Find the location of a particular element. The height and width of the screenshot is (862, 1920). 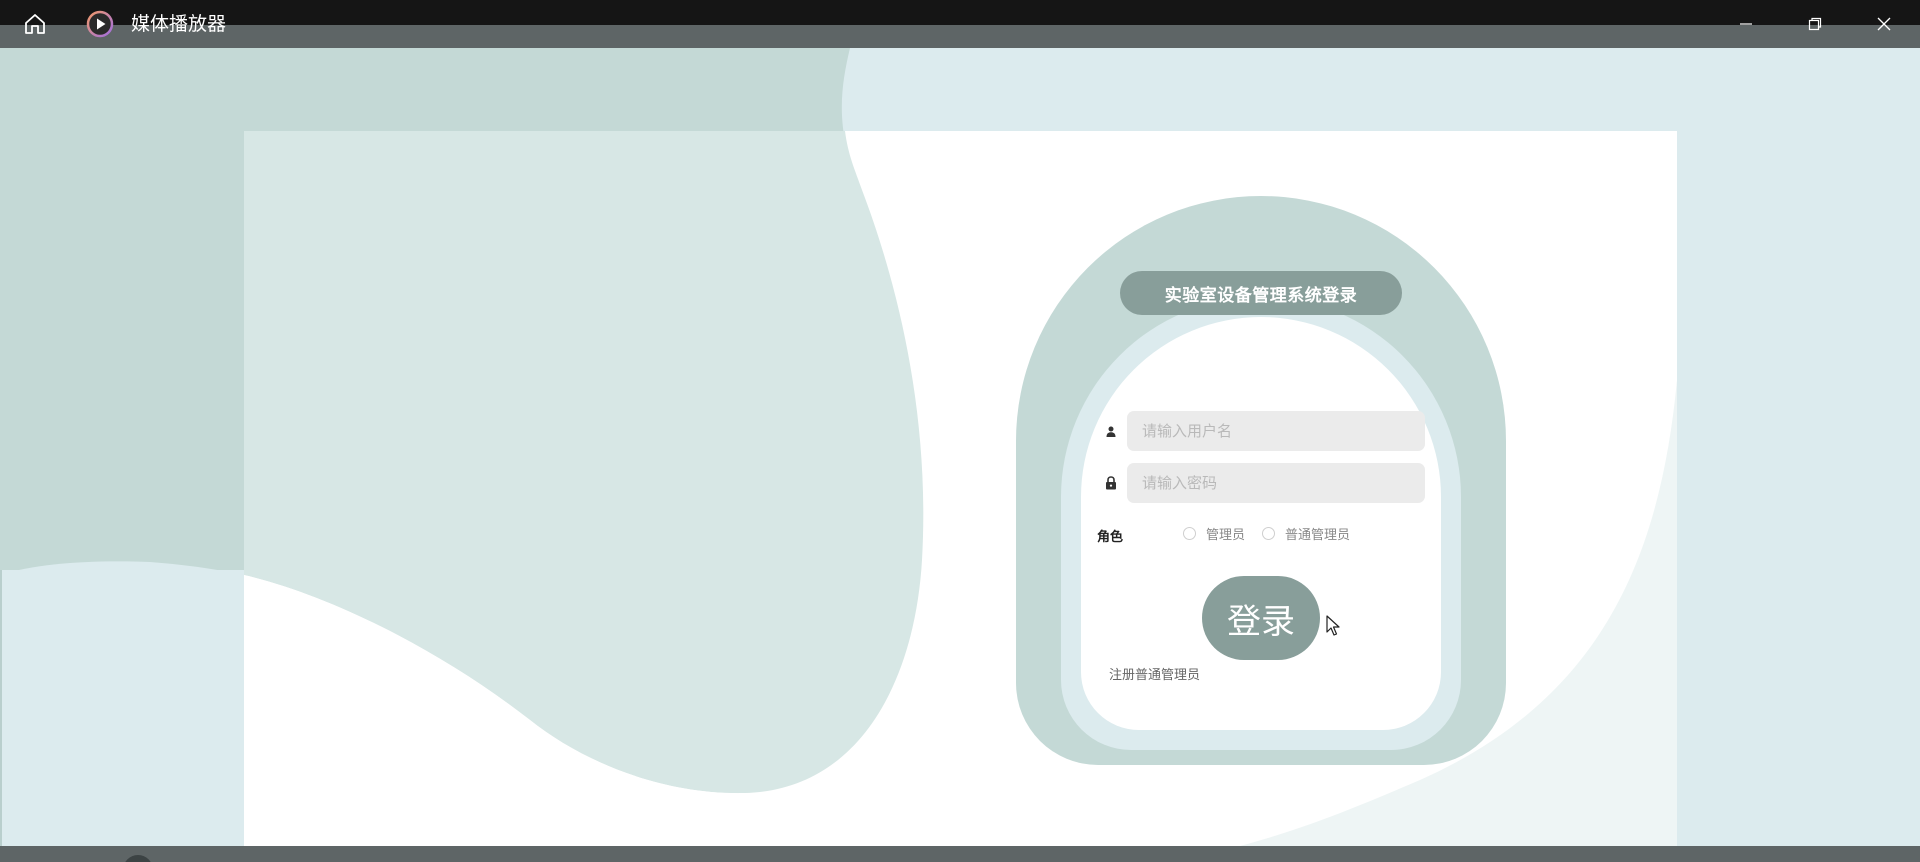

title-bar: 媒体播放器 is located at coordinates (960, 24).